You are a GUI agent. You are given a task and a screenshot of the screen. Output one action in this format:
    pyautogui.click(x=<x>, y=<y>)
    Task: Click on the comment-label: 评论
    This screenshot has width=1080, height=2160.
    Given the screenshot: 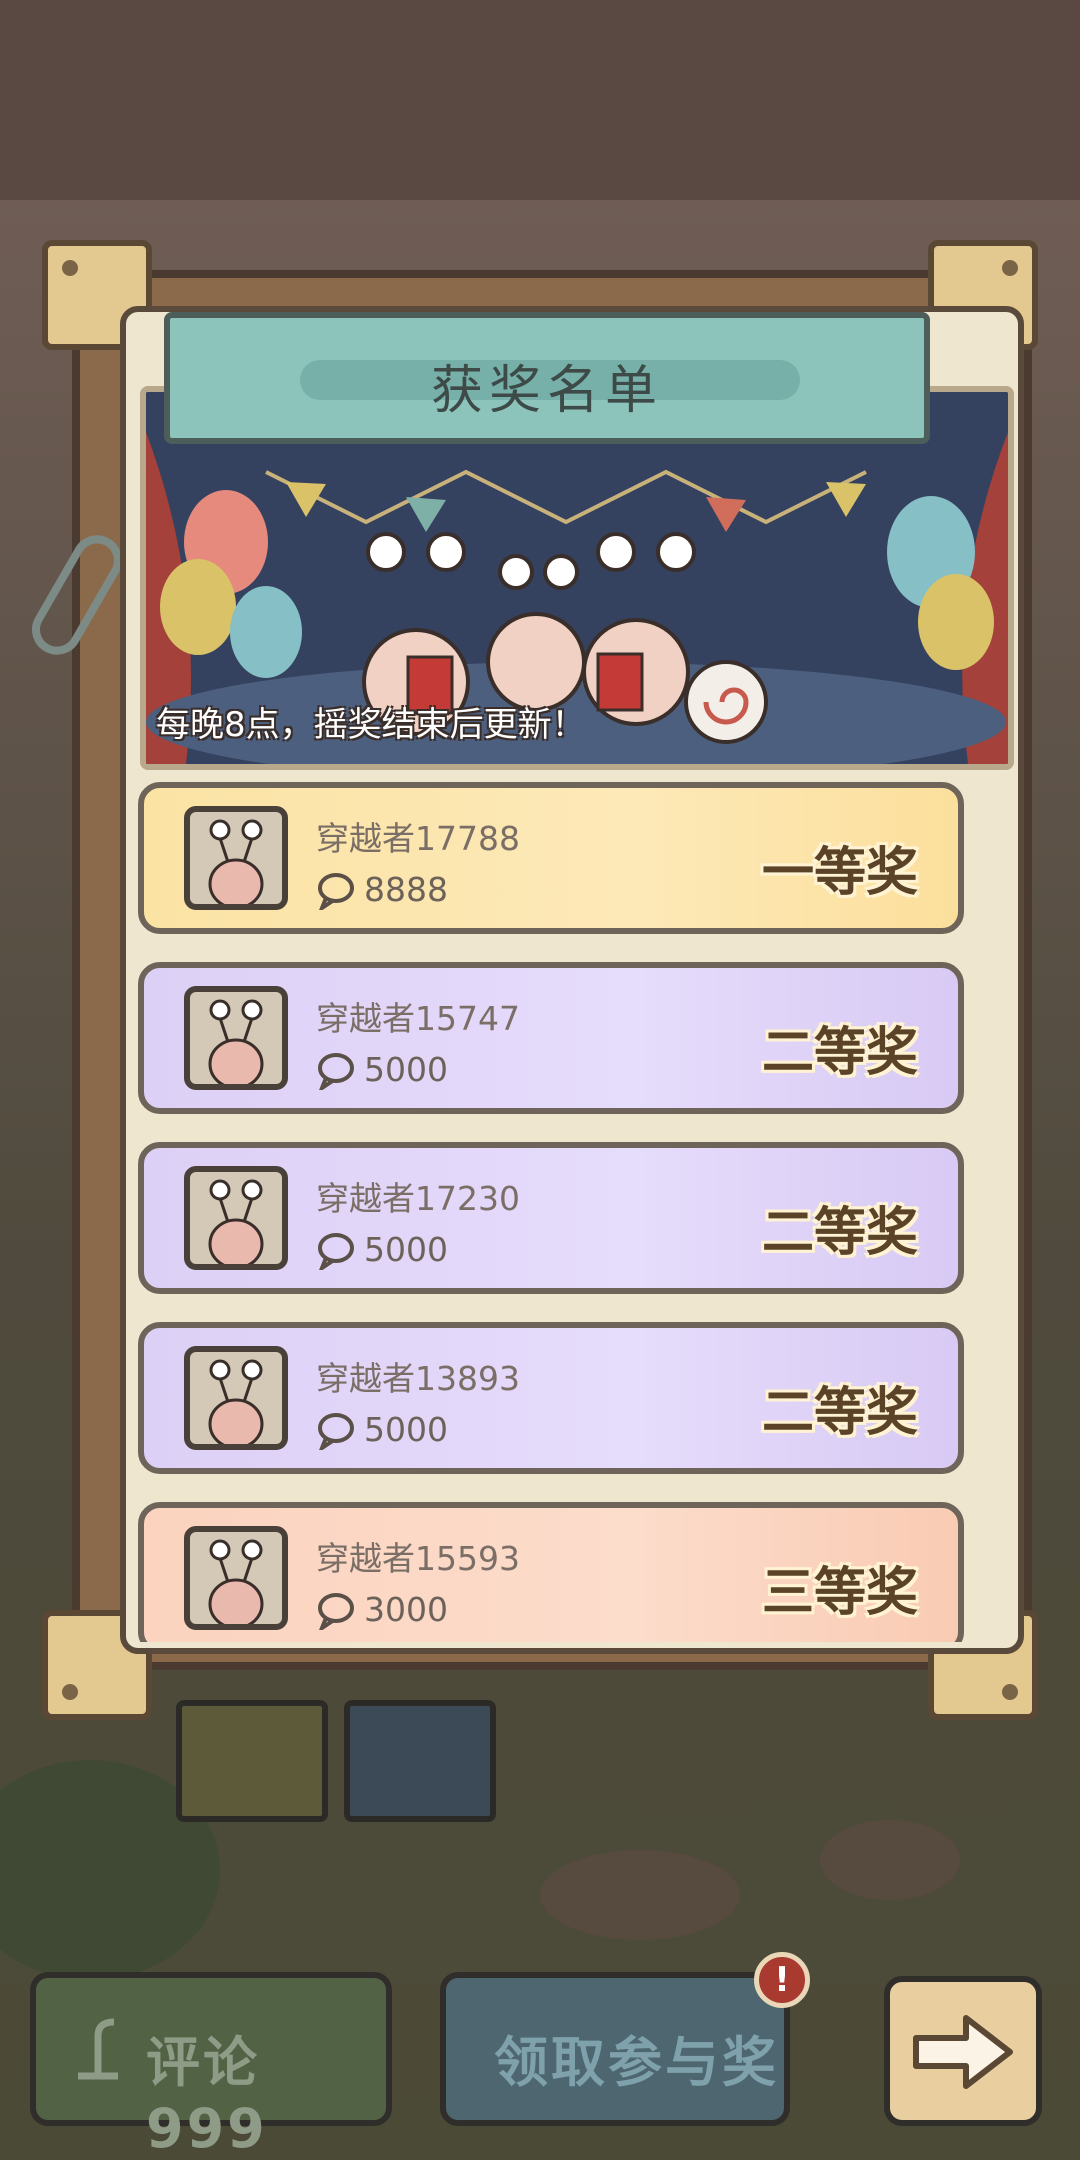 What is the action you would take?
    pyautogui.click(x=203, y=2062)
    